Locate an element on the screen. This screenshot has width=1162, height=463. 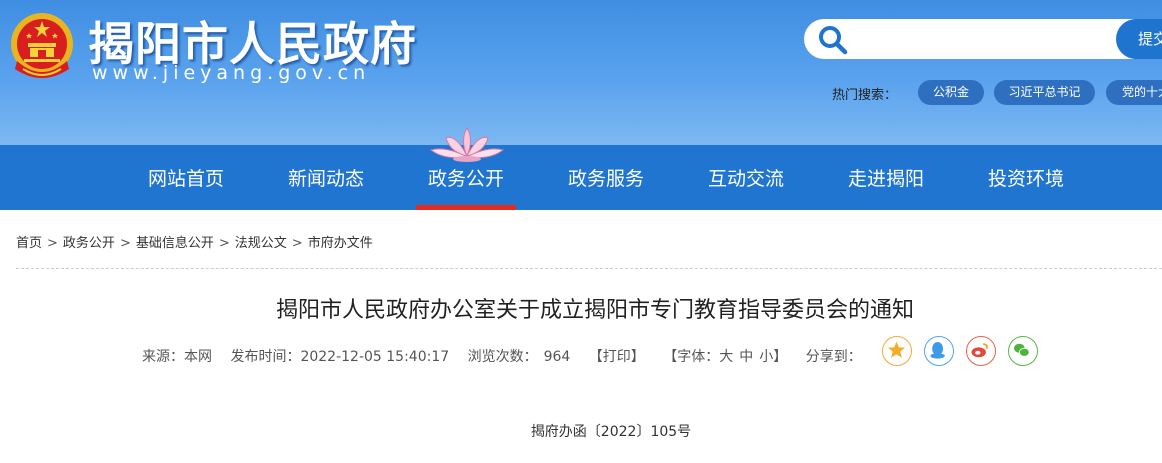
font-size-prefix: 【字体： is located at coordinates (691, 357).